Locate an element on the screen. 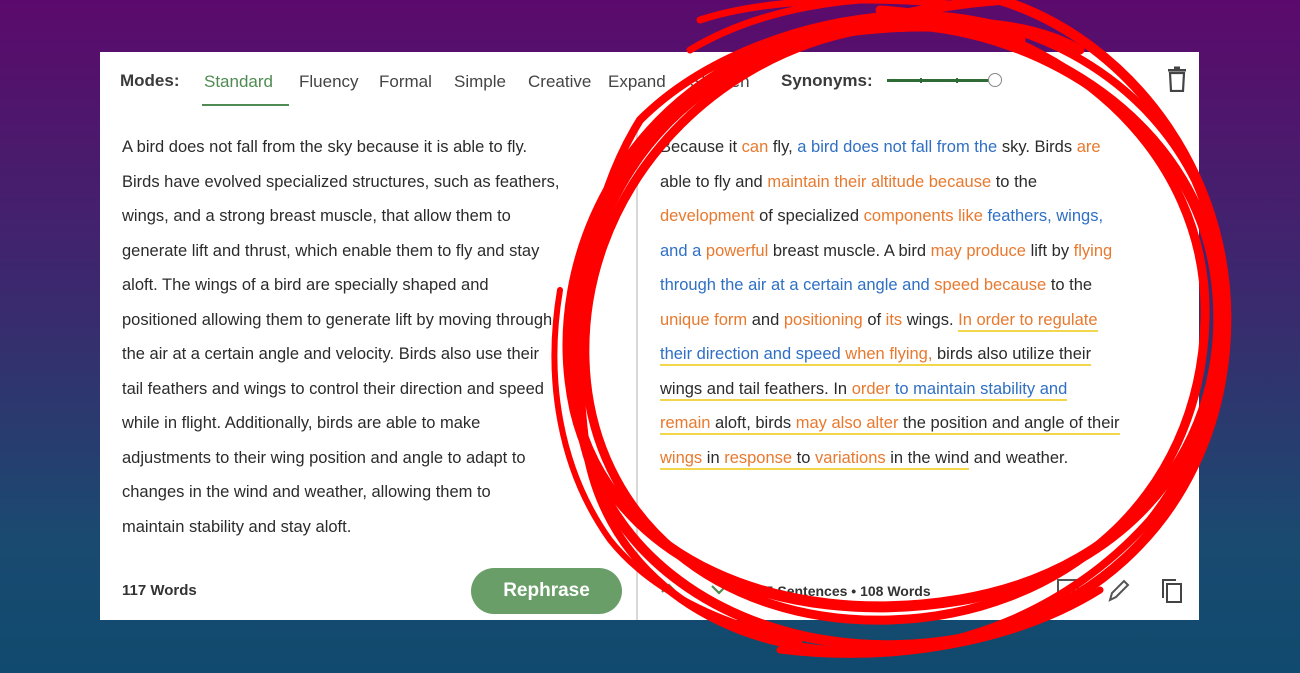 The height and width of the screenshot is (673, 1300). output-segment: may produce is located at coordinates (978, 251).